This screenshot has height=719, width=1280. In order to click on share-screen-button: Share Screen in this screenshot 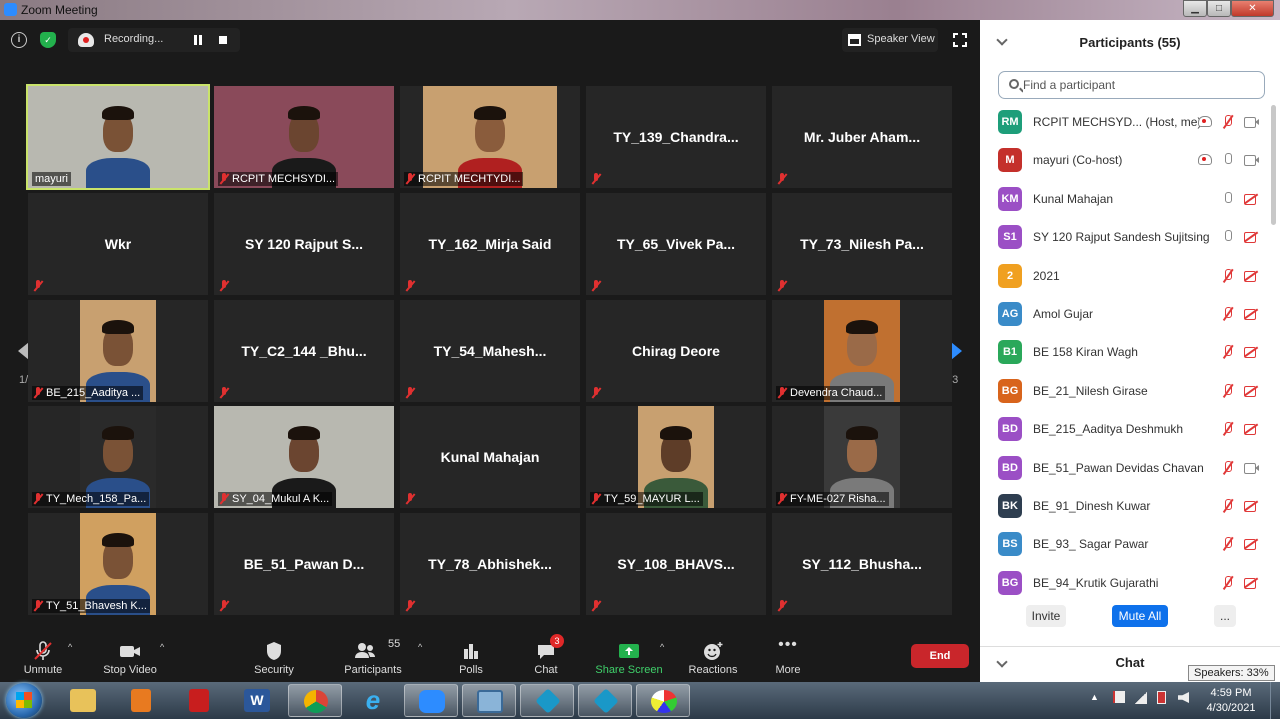, I will do `click(629, 658)`.